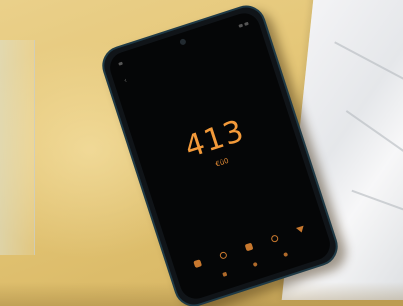 The width and height of the screenshot is (403, 306). I want to click on back-icon, so click(286, 255).